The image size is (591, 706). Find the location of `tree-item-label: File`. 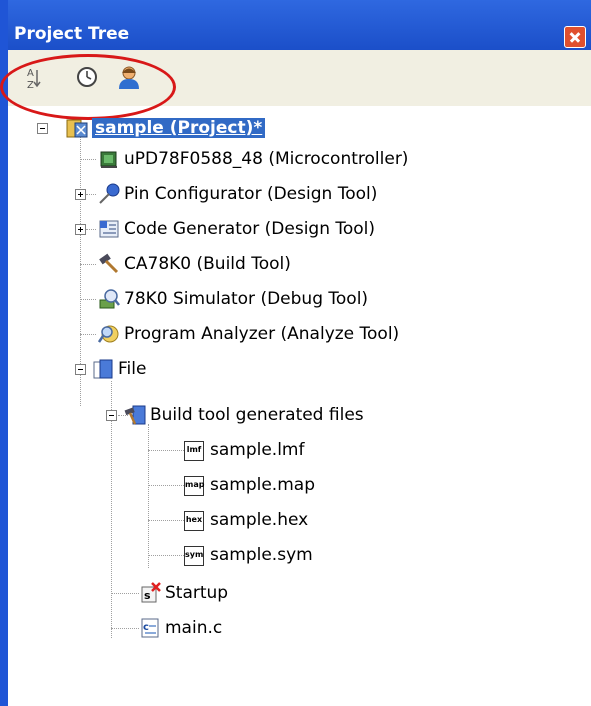

tree-item-label: File is located at coordinates (132, 369).